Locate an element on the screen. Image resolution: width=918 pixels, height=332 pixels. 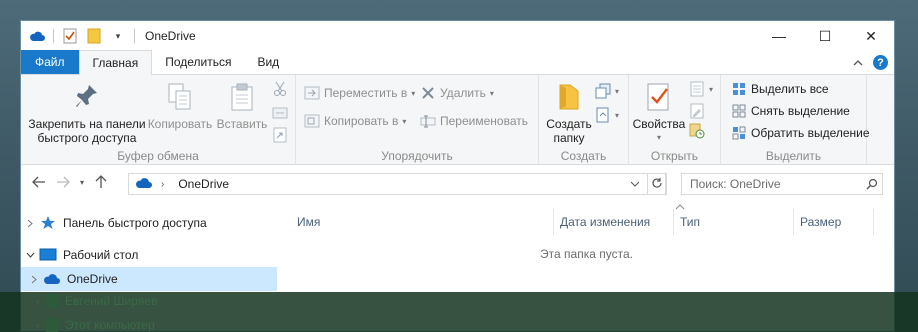
rename-button: Переименовать is located at coordinates (474, 121).